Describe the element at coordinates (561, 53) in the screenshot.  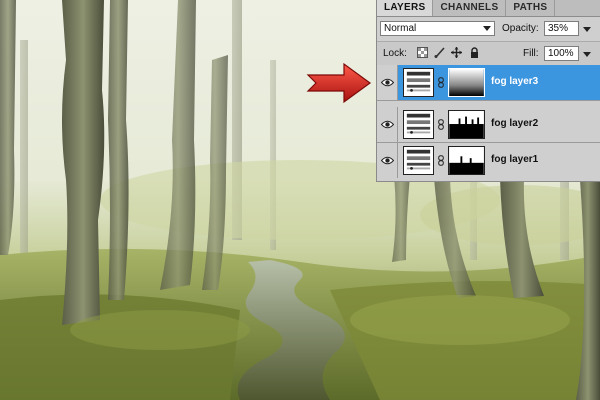
I see `fill-input: 100%` at that location.